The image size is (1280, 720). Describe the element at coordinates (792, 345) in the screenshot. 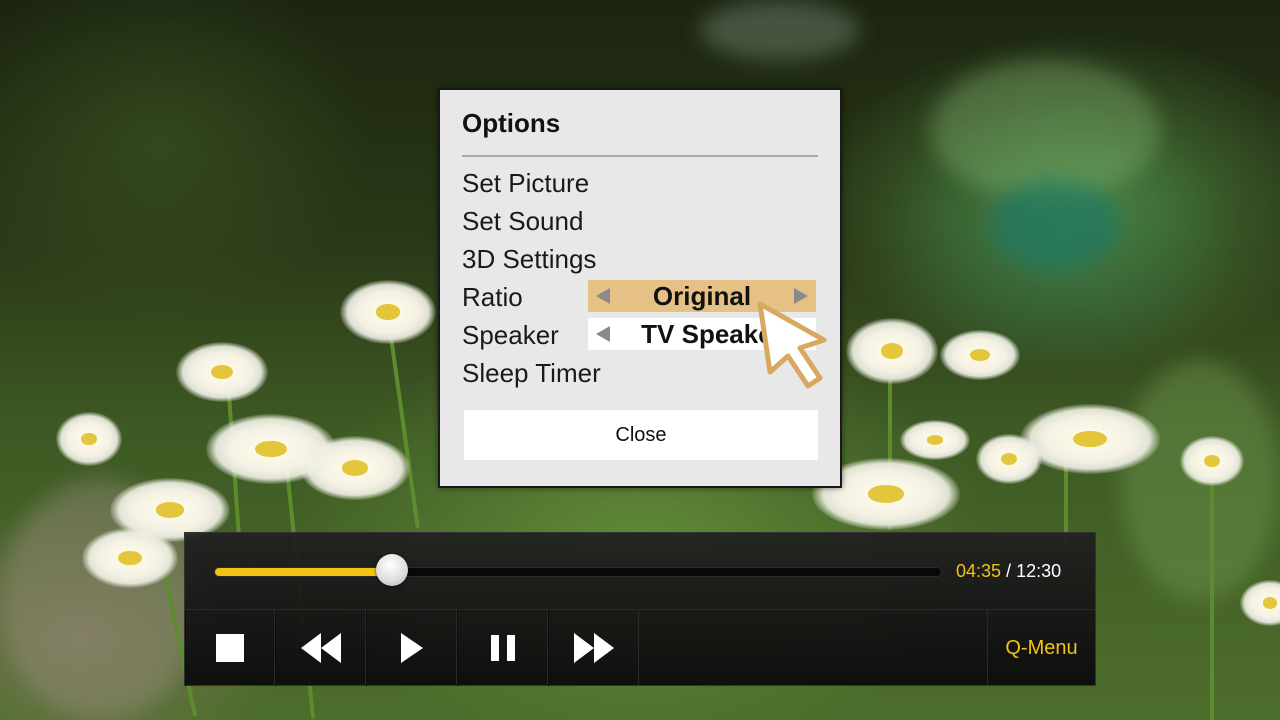

I see `pointer-cursor-icon` at that location.